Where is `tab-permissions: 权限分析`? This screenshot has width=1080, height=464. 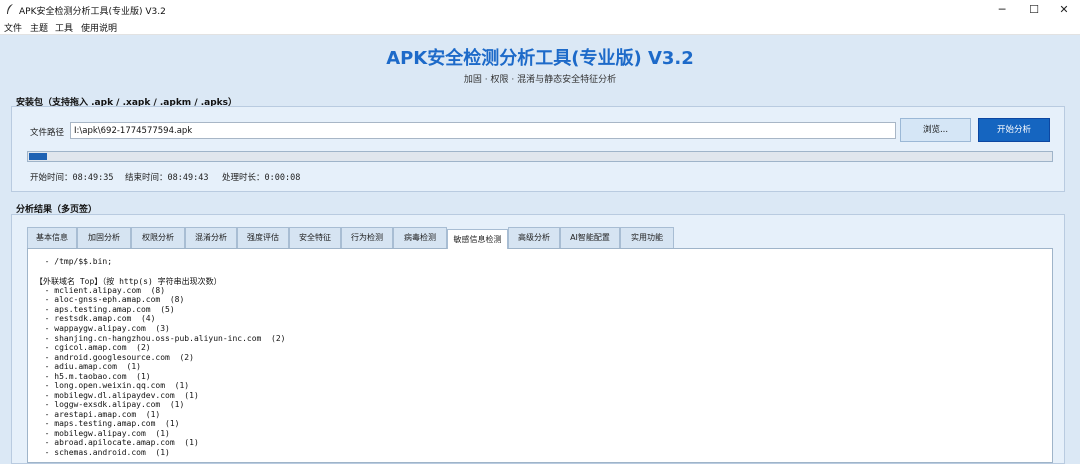
tab-permissions: 权限分析 is located at coordinates (158, 237).